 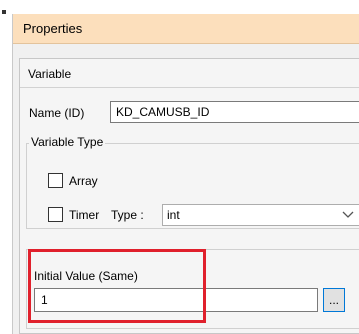 I want to click on array-checkbox, so click(x=55, y=180).